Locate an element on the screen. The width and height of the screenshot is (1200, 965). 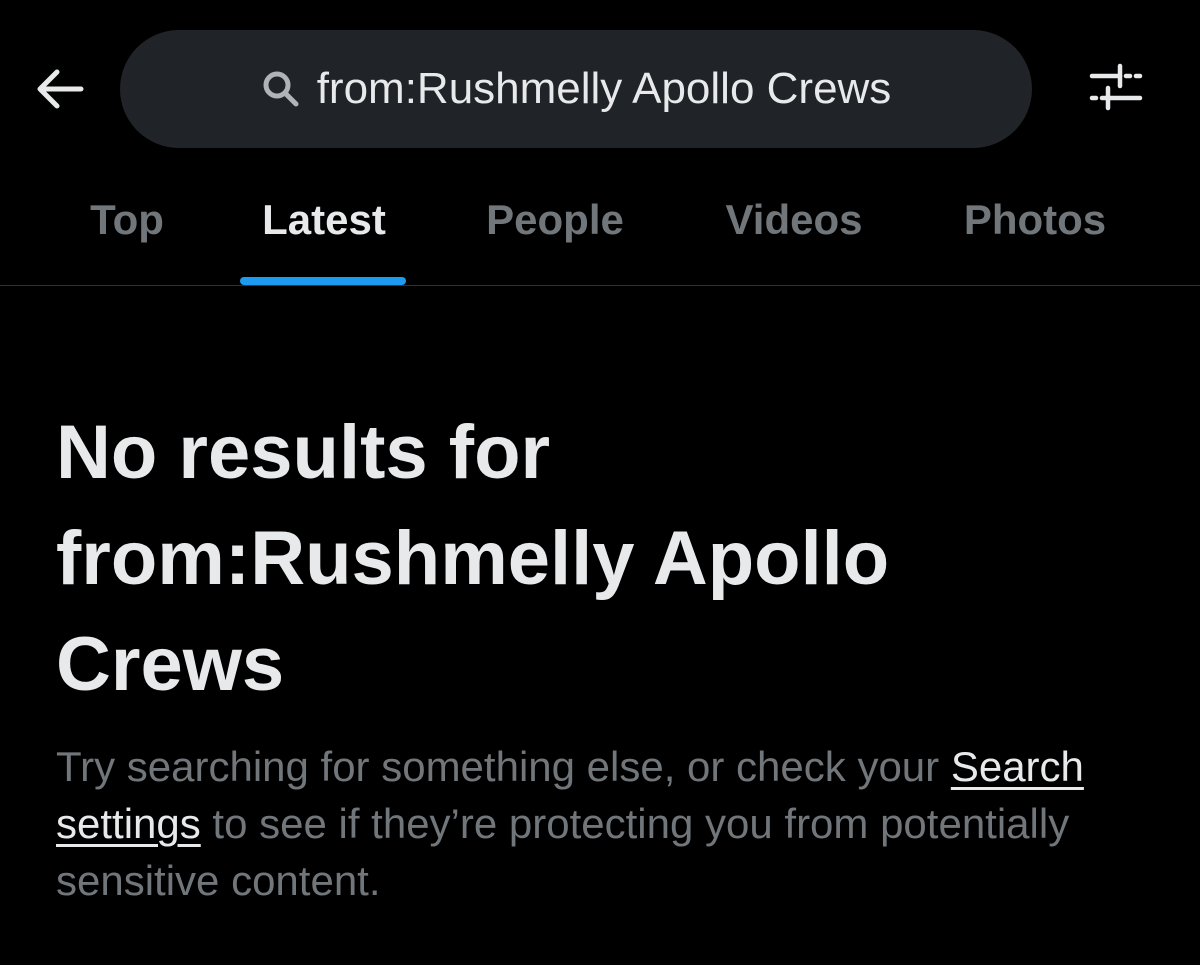
search-filter-button is located at coordinates (1116, 88).